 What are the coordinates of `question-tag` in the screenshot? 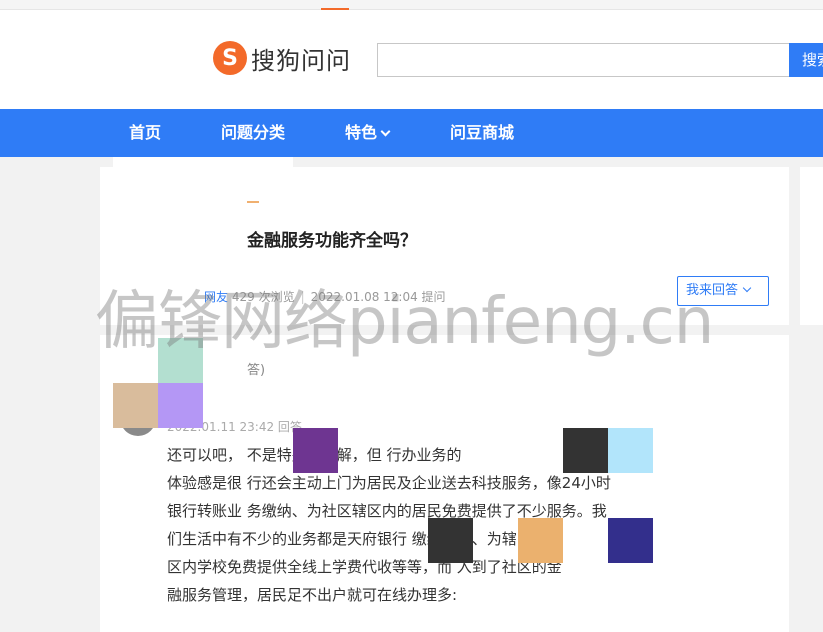 It's located at (253, 202).